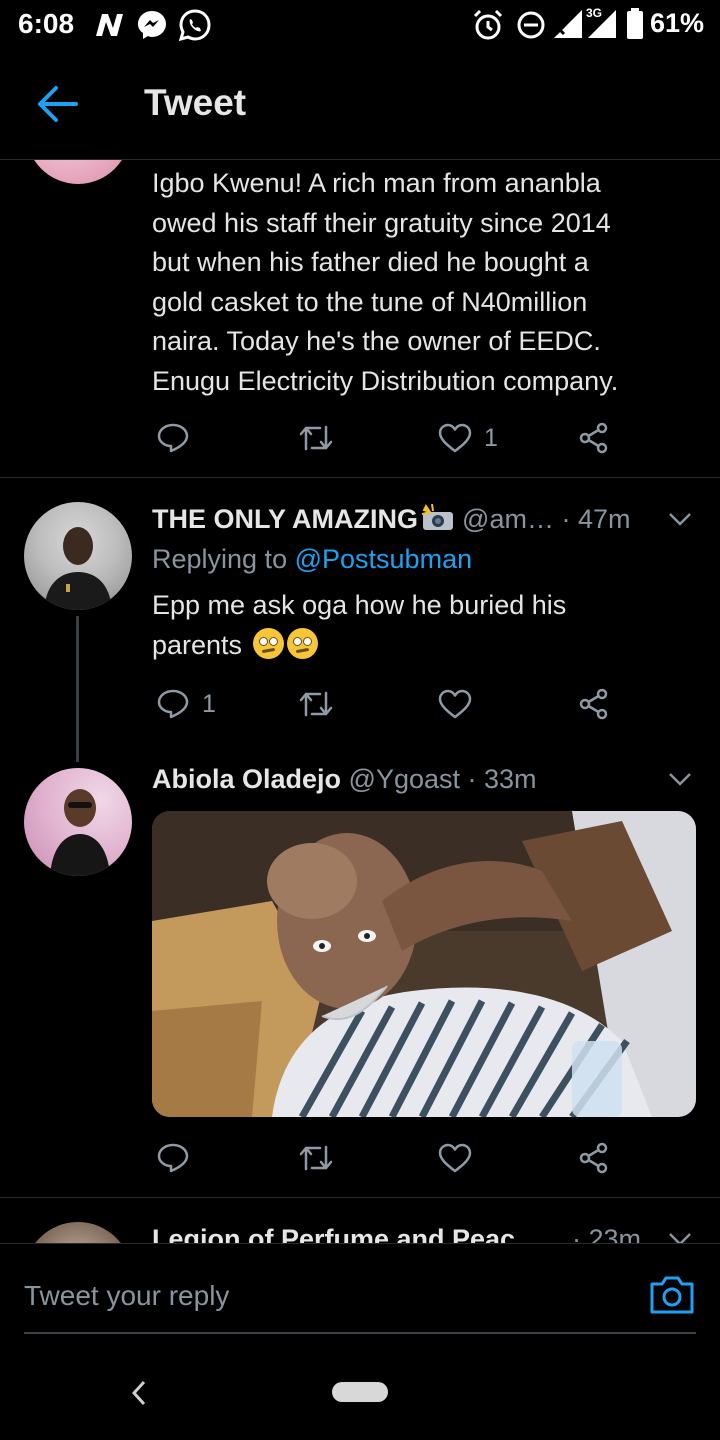 Image resolution: width=720 pixels, height=1440 pixels. Describe the element at coordinates (384, 559) in the screenshot. I see `mention-link: @Postsubman` at that location.